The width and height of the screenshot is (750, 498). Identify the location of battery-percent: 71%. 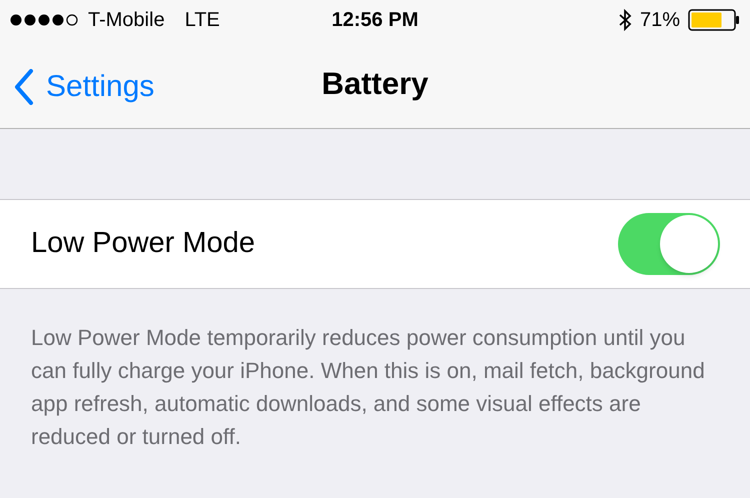
(660, 20).